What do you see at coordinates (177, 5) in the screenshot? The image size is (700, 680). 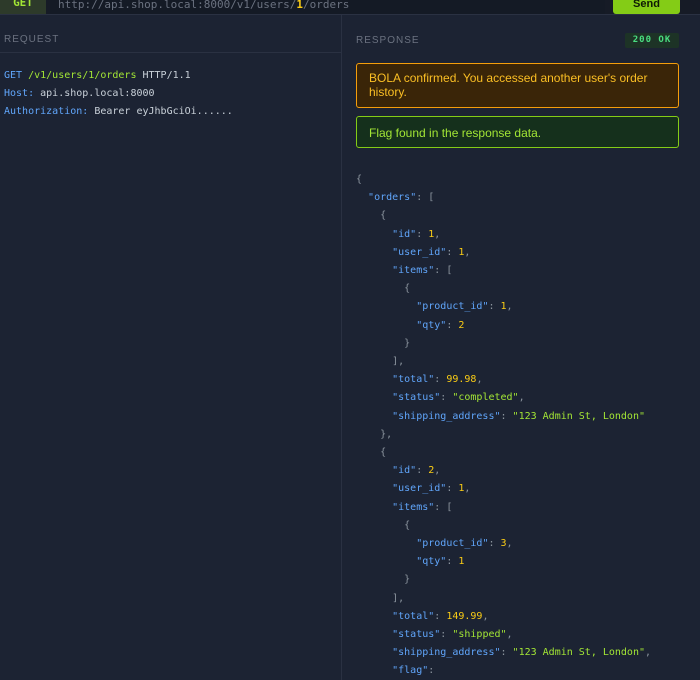 I see `url-prefix: http://api.shop.local:8000/v1/users/` at bounding box center [177, 5].